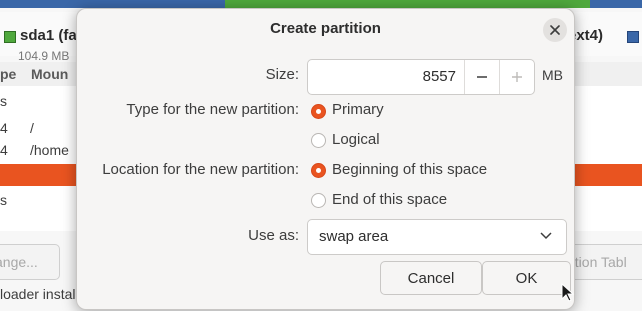 The height and width of the screenshot is (311, 642). What do you see at coordinates (356, 139) in the screenshot?
I see `radio-logical-label: Logical` at bounding box center [356, 139].